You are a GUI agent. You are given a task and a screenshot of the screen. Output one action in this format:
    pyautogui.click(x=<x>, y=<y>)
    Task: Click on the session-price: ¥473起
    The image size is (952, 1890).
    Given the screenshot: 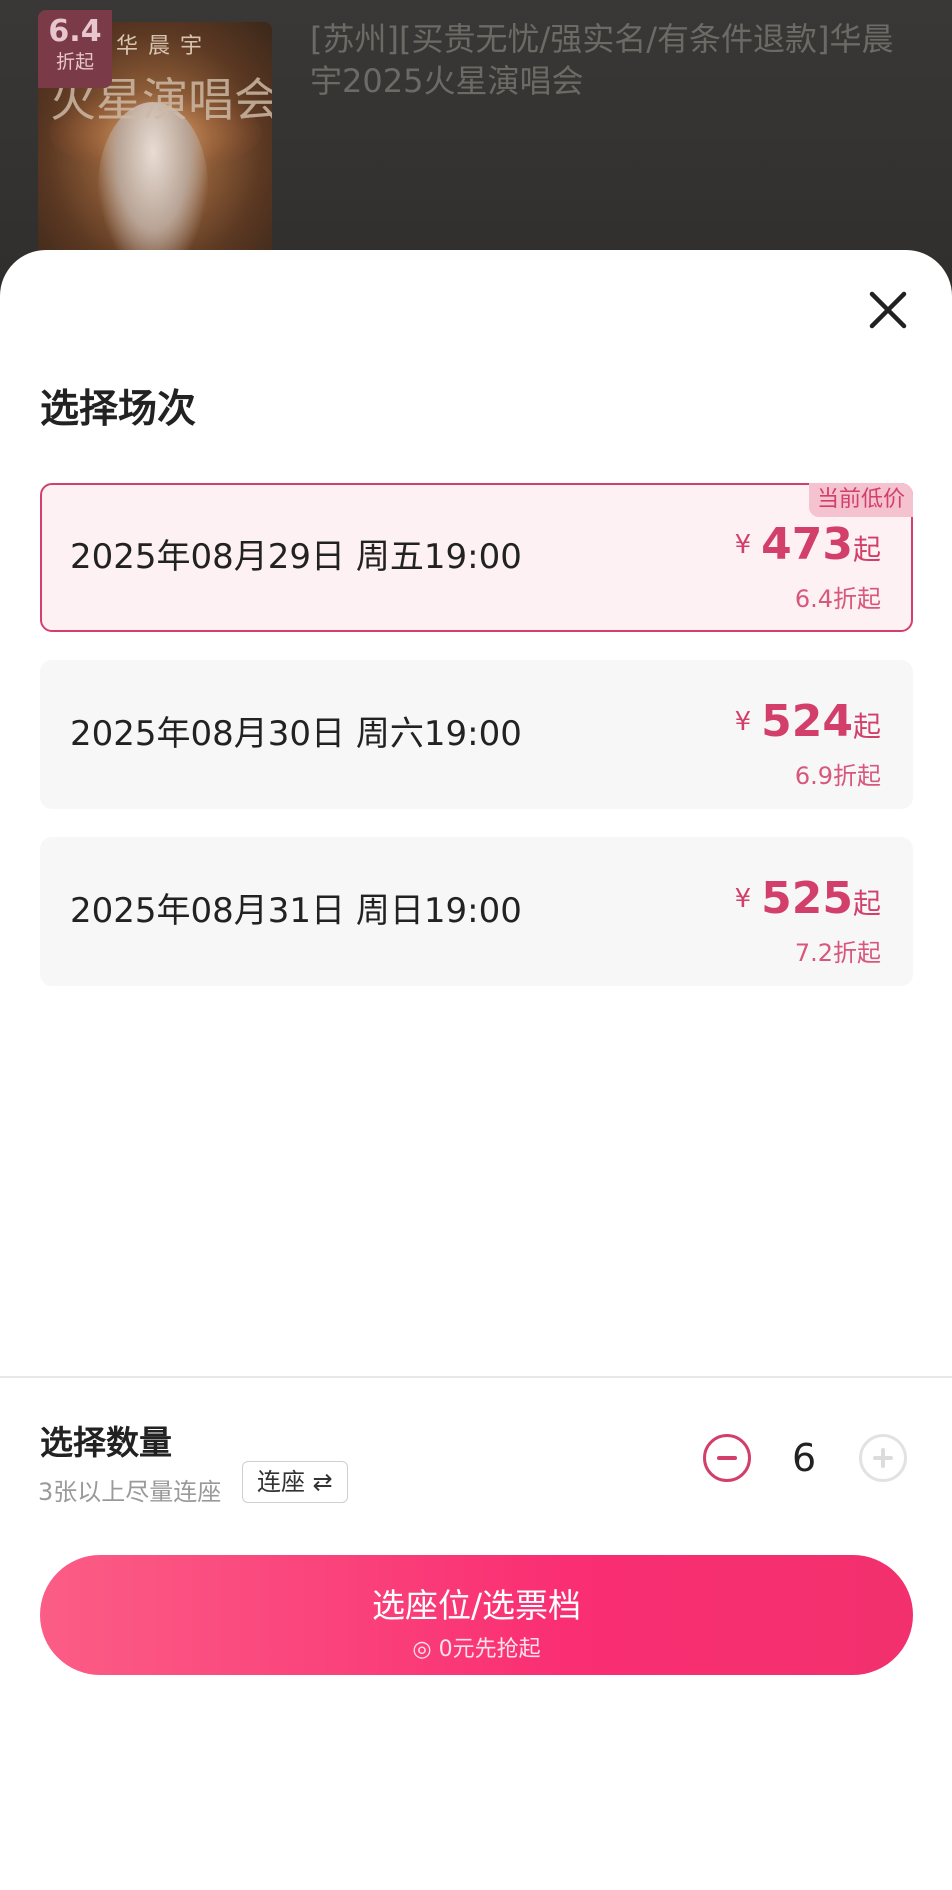 What is the action you would take?
    pyautogui.click(x=808, y=544)
    